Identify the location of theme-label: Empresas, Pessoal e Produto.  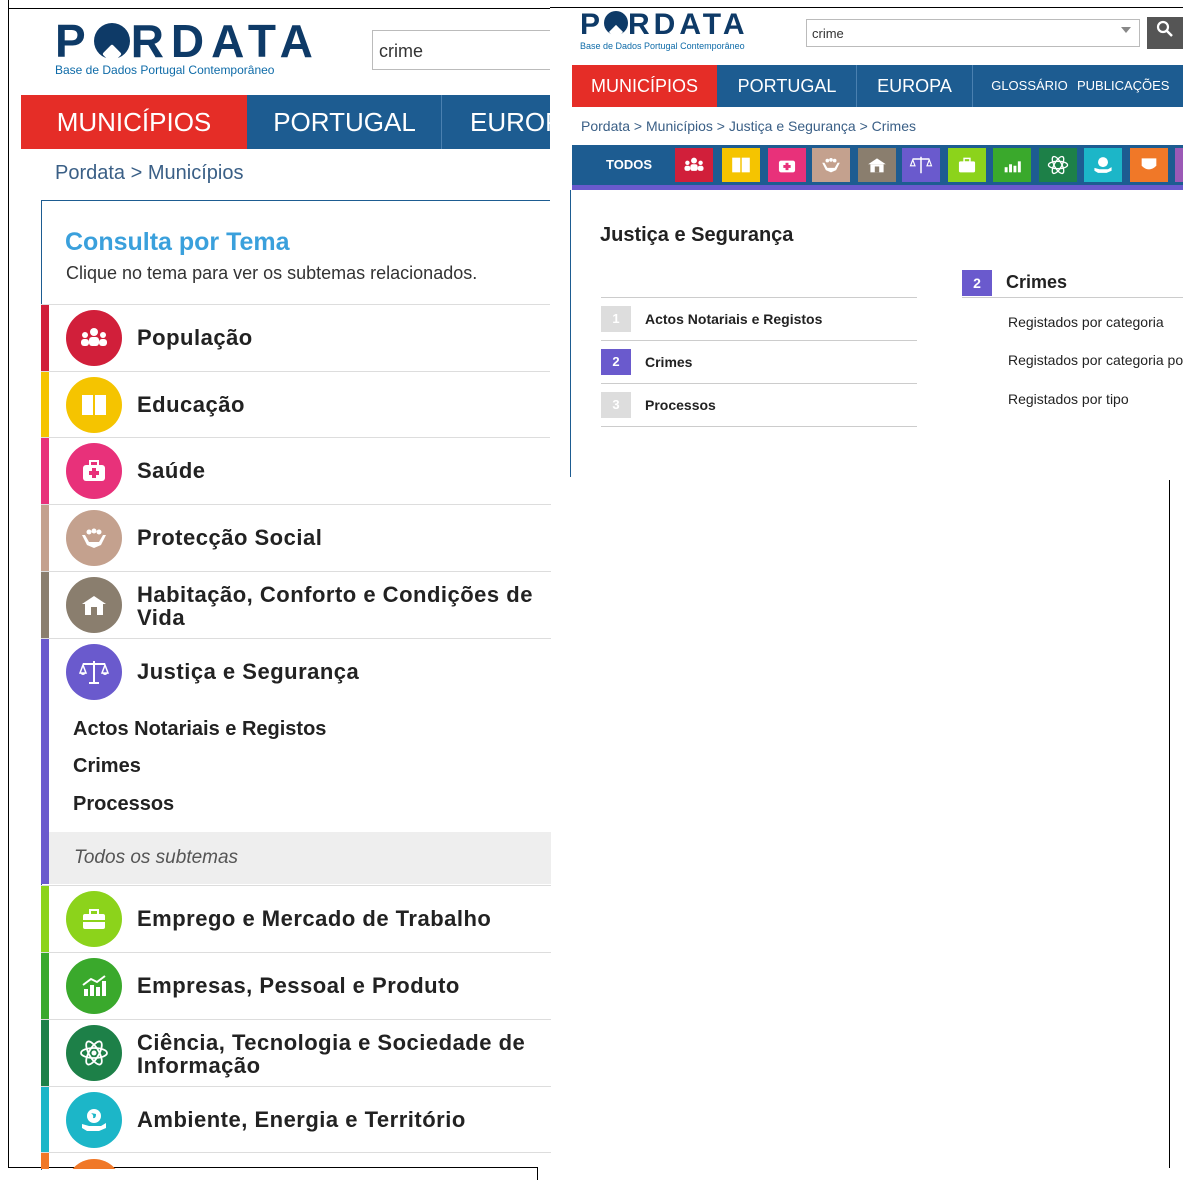
(298, 985).